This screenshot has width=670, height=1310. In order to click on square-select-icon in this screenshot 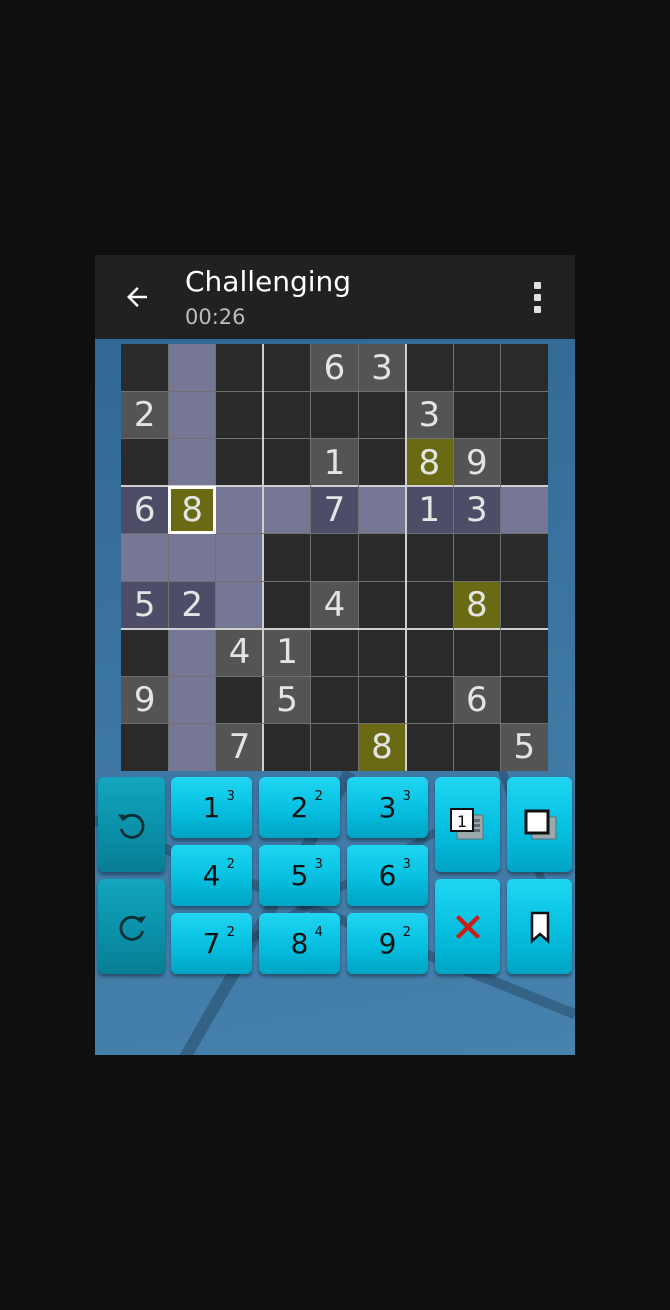, I will do `click(540, 824)`.